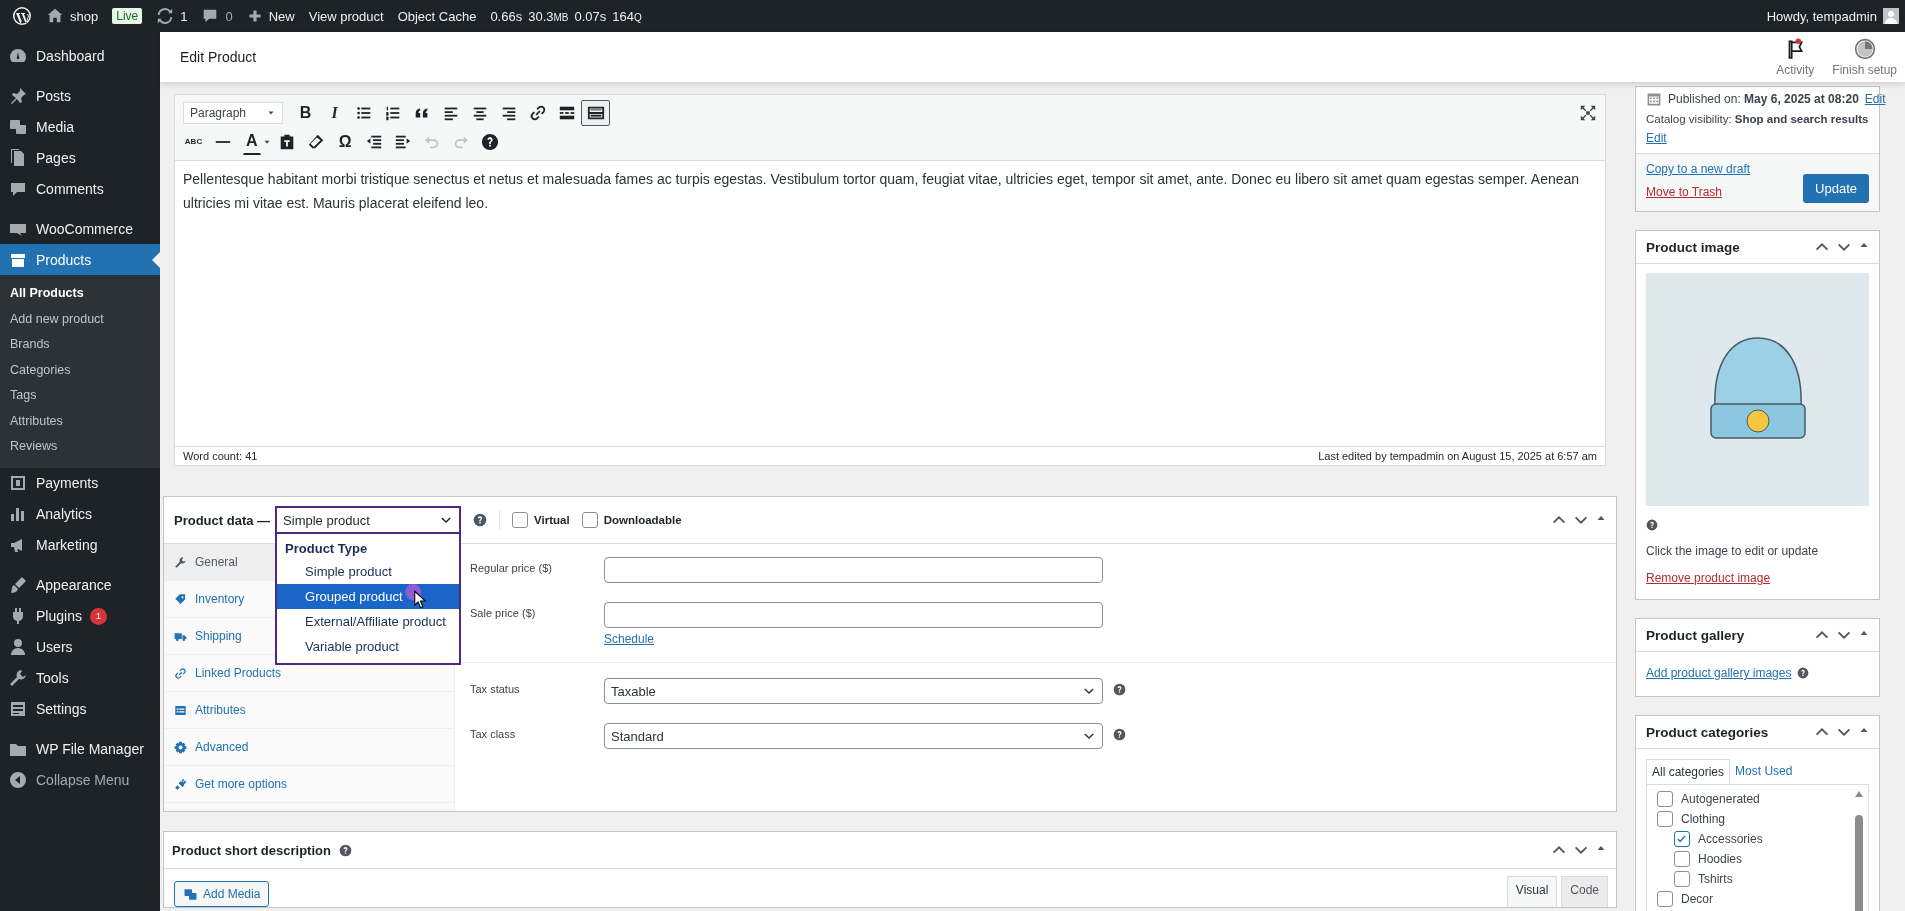  I want to click on select-field: Taxable, so click(853, 691).